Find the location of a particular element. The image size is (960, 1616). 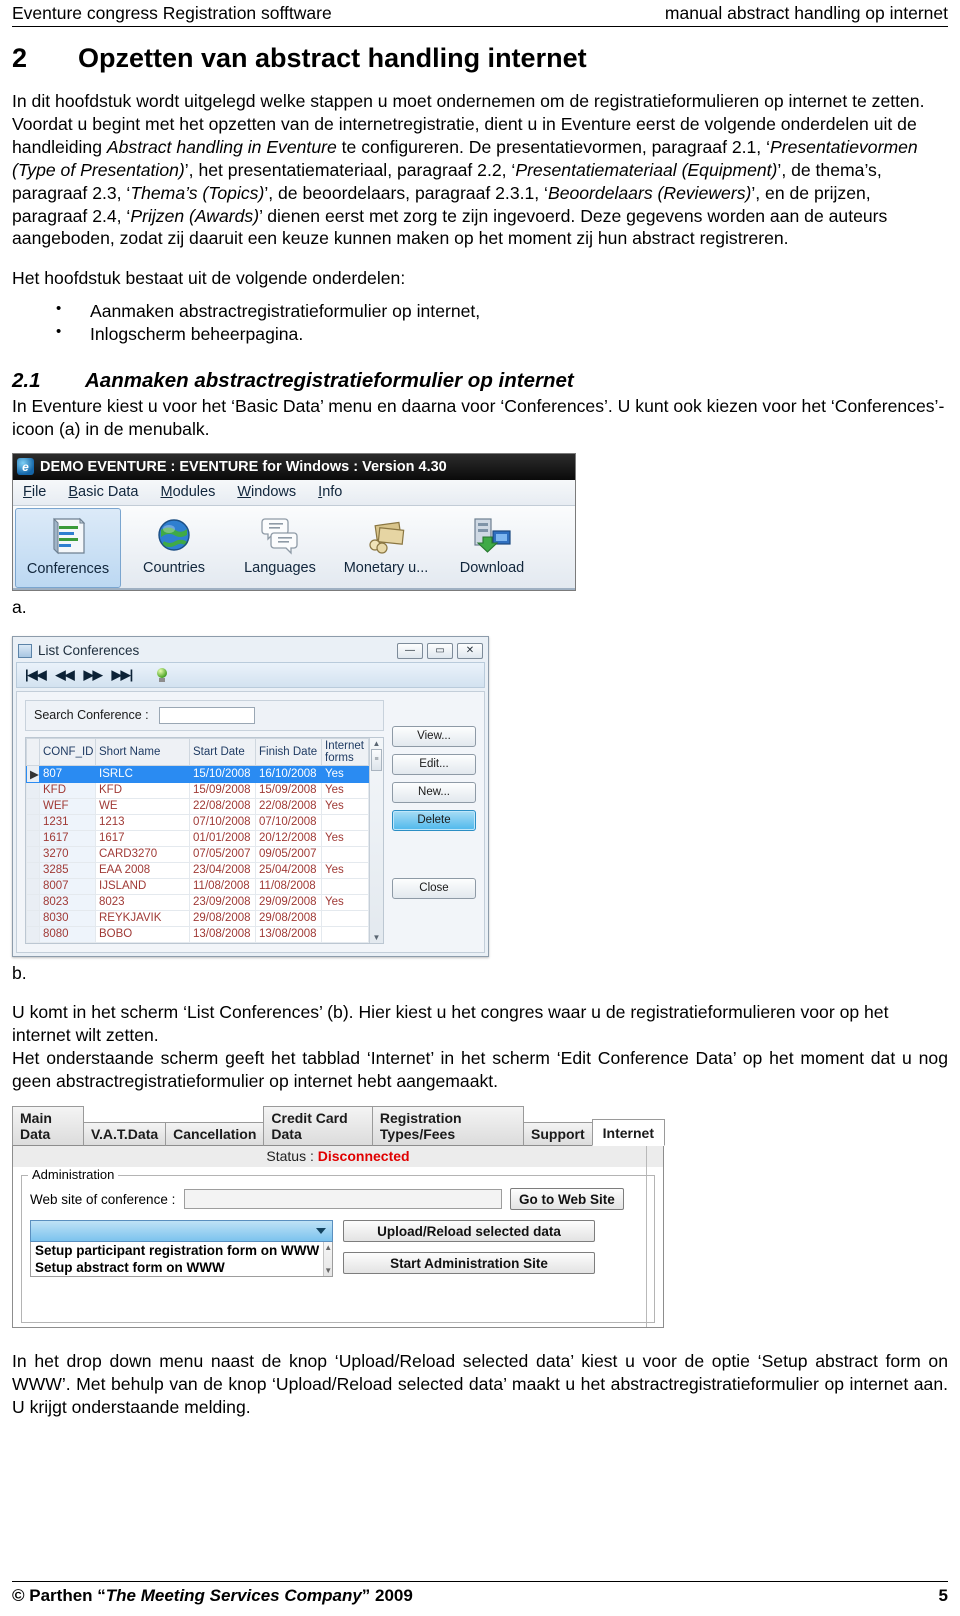

grid-vertical-scrollbar: ▲ ≡ ▼ is located at coordinates (376, 840).